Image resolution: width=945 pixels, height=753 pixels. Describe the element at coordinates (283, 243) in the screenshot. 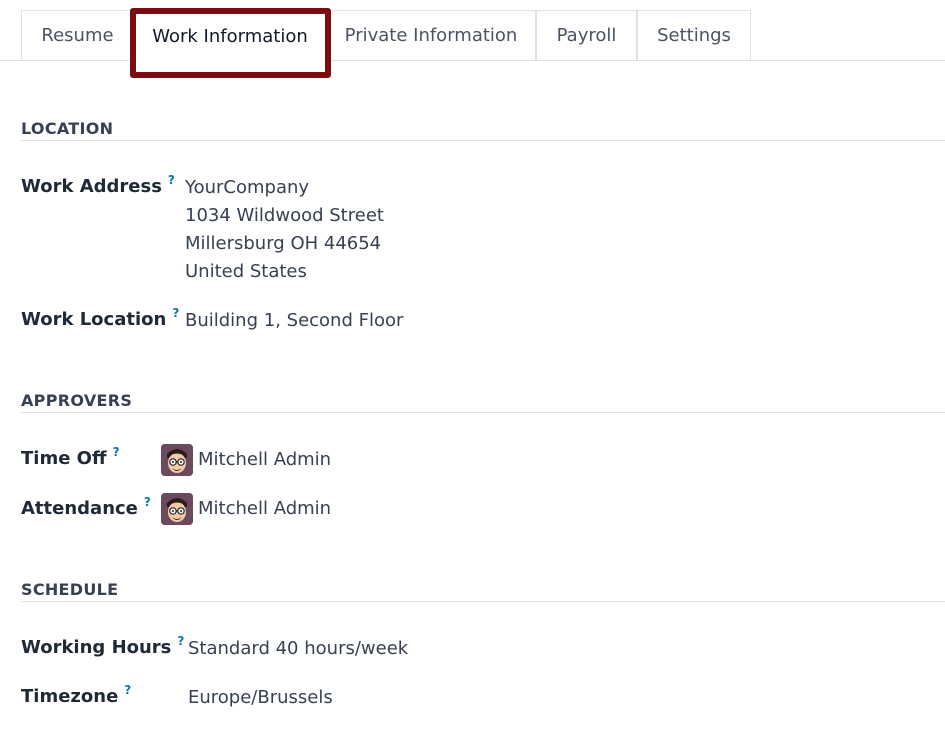

I see `address-line: Millersburg OH 44654` at that location.